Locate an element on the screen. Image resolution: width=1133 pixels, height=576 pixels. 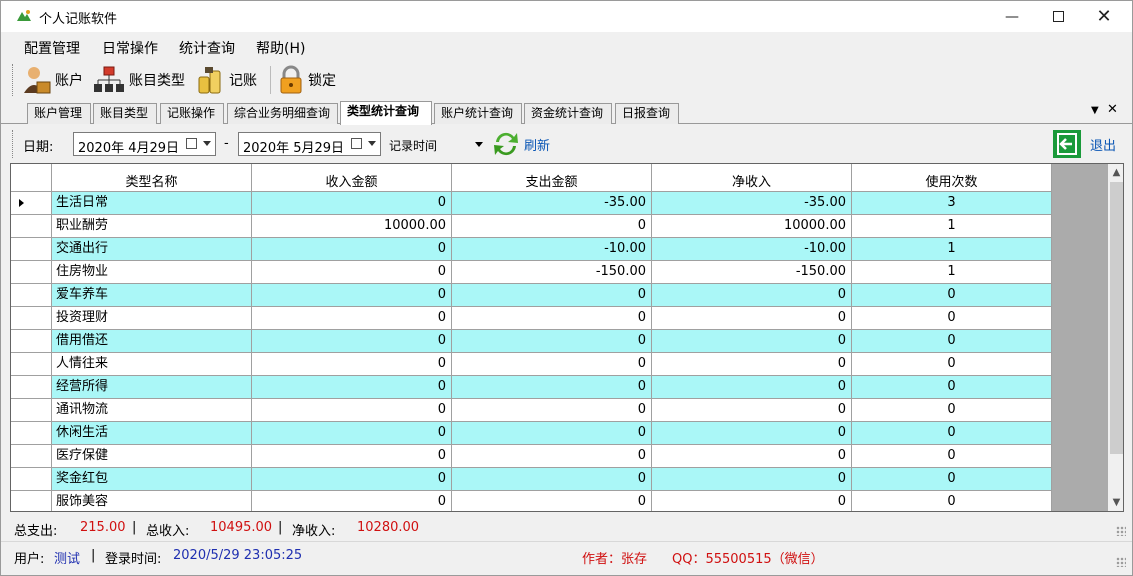
date-to-picker: 2020年 5月29日 is located at coordinates (309, 144).